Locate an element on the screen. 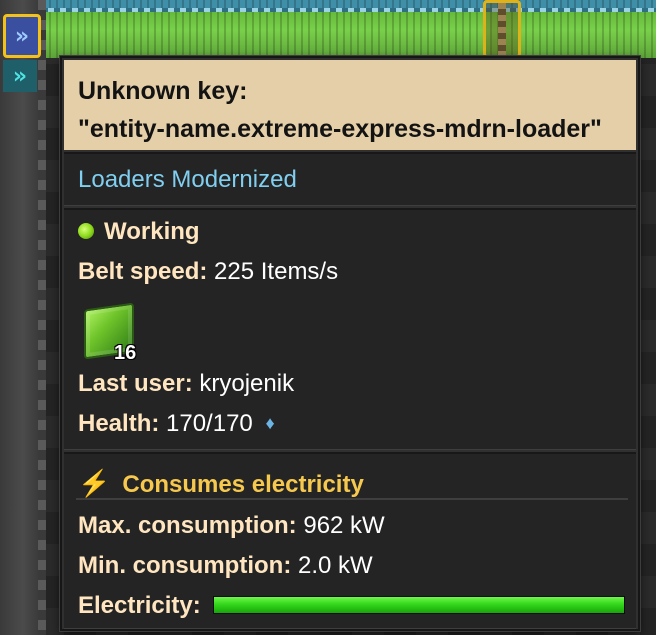  belt-speed-row: Belt speed: 225 Items/s is located at coordinates (208, 272).